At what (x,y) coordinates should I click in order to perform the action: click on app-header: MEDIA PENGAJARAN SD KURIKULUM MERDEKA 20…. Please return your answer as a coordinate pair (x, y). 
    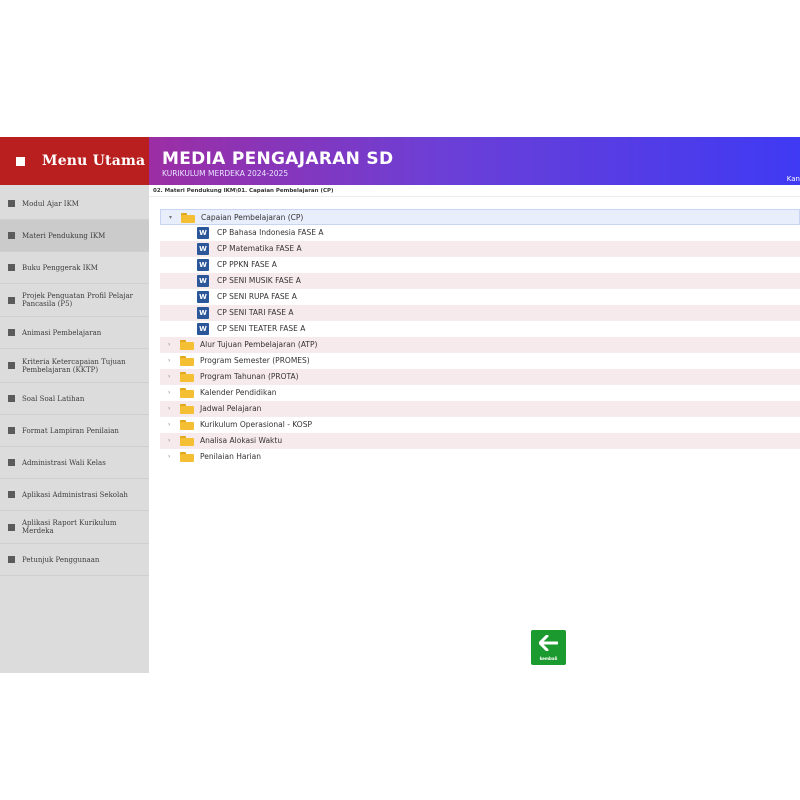
    Looking at the image, I should click on (474, 161).